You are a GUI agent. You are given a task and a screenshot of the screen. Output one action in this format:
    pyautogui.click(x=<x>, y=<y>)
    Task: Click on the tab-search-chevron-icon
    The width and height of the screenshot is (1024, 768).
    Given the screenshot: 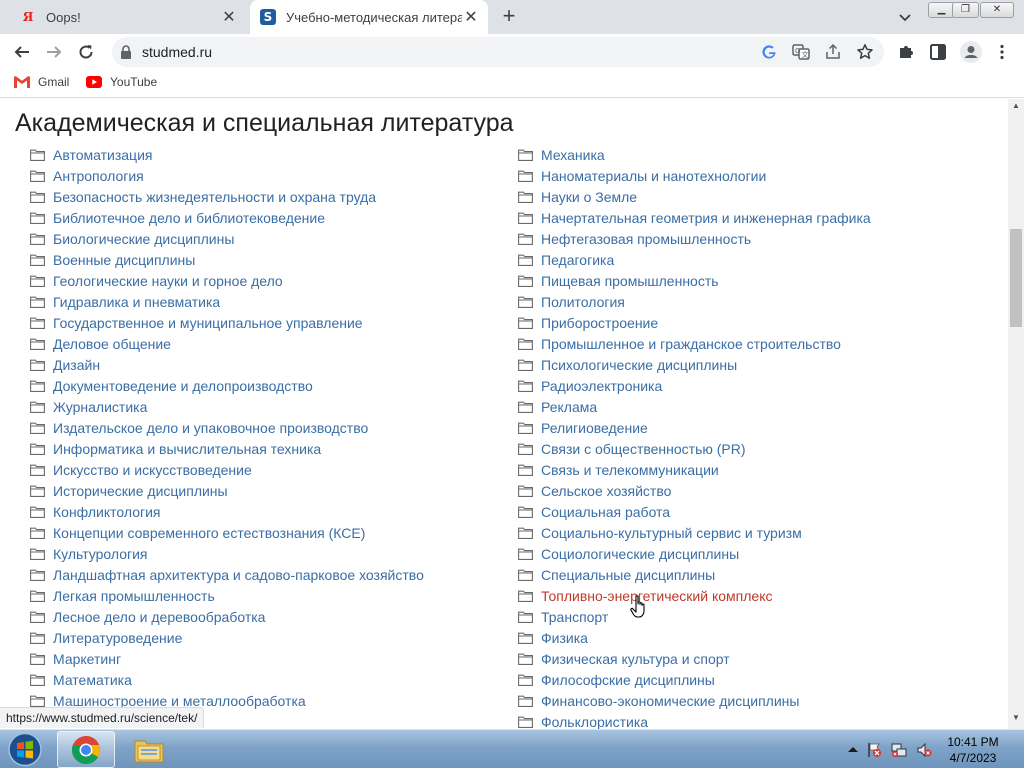 What is the action you would take?
    pyautogui.click(x=905, y=17)
    